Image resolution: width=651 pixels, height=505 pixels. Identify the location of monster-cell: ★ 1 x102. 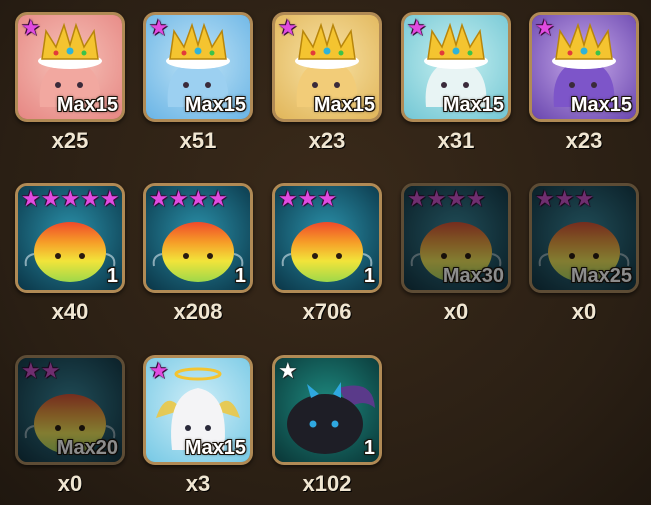
(327, 426).